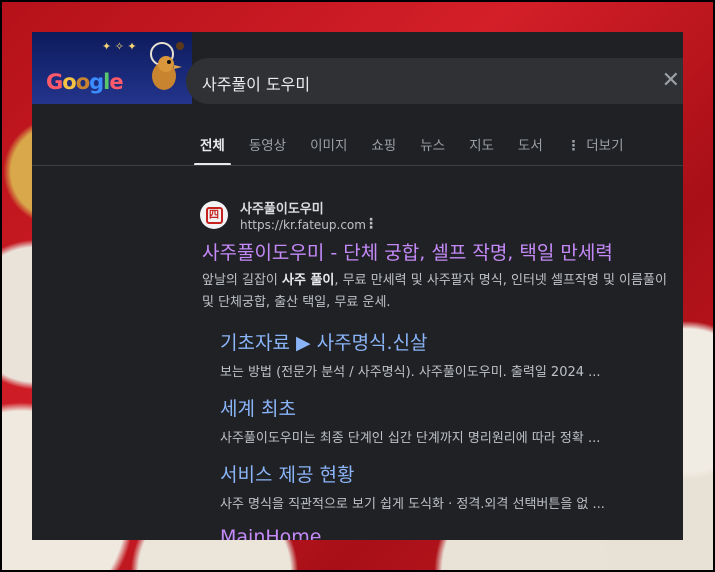 The height and width of the screenshot is (572, 715). I want to click on tab-more: ⋮ 더보기, so click(595, 151).